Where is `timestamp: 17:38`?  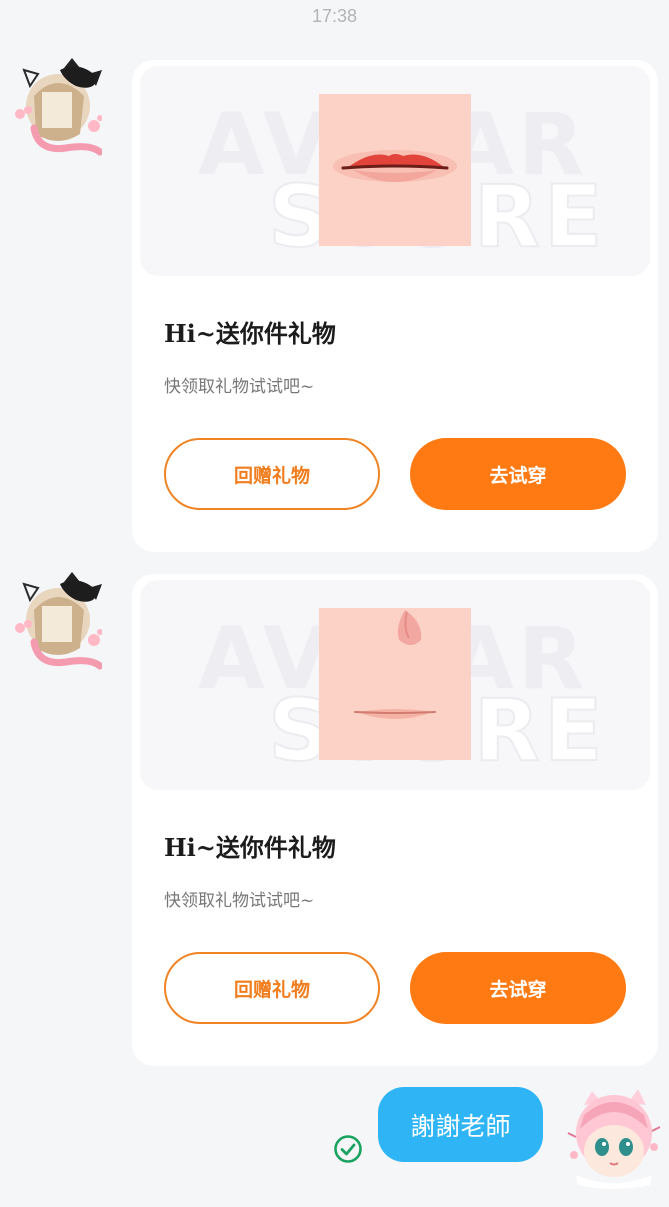
timestamp: 17:38 is located at coordinates (334, 16).